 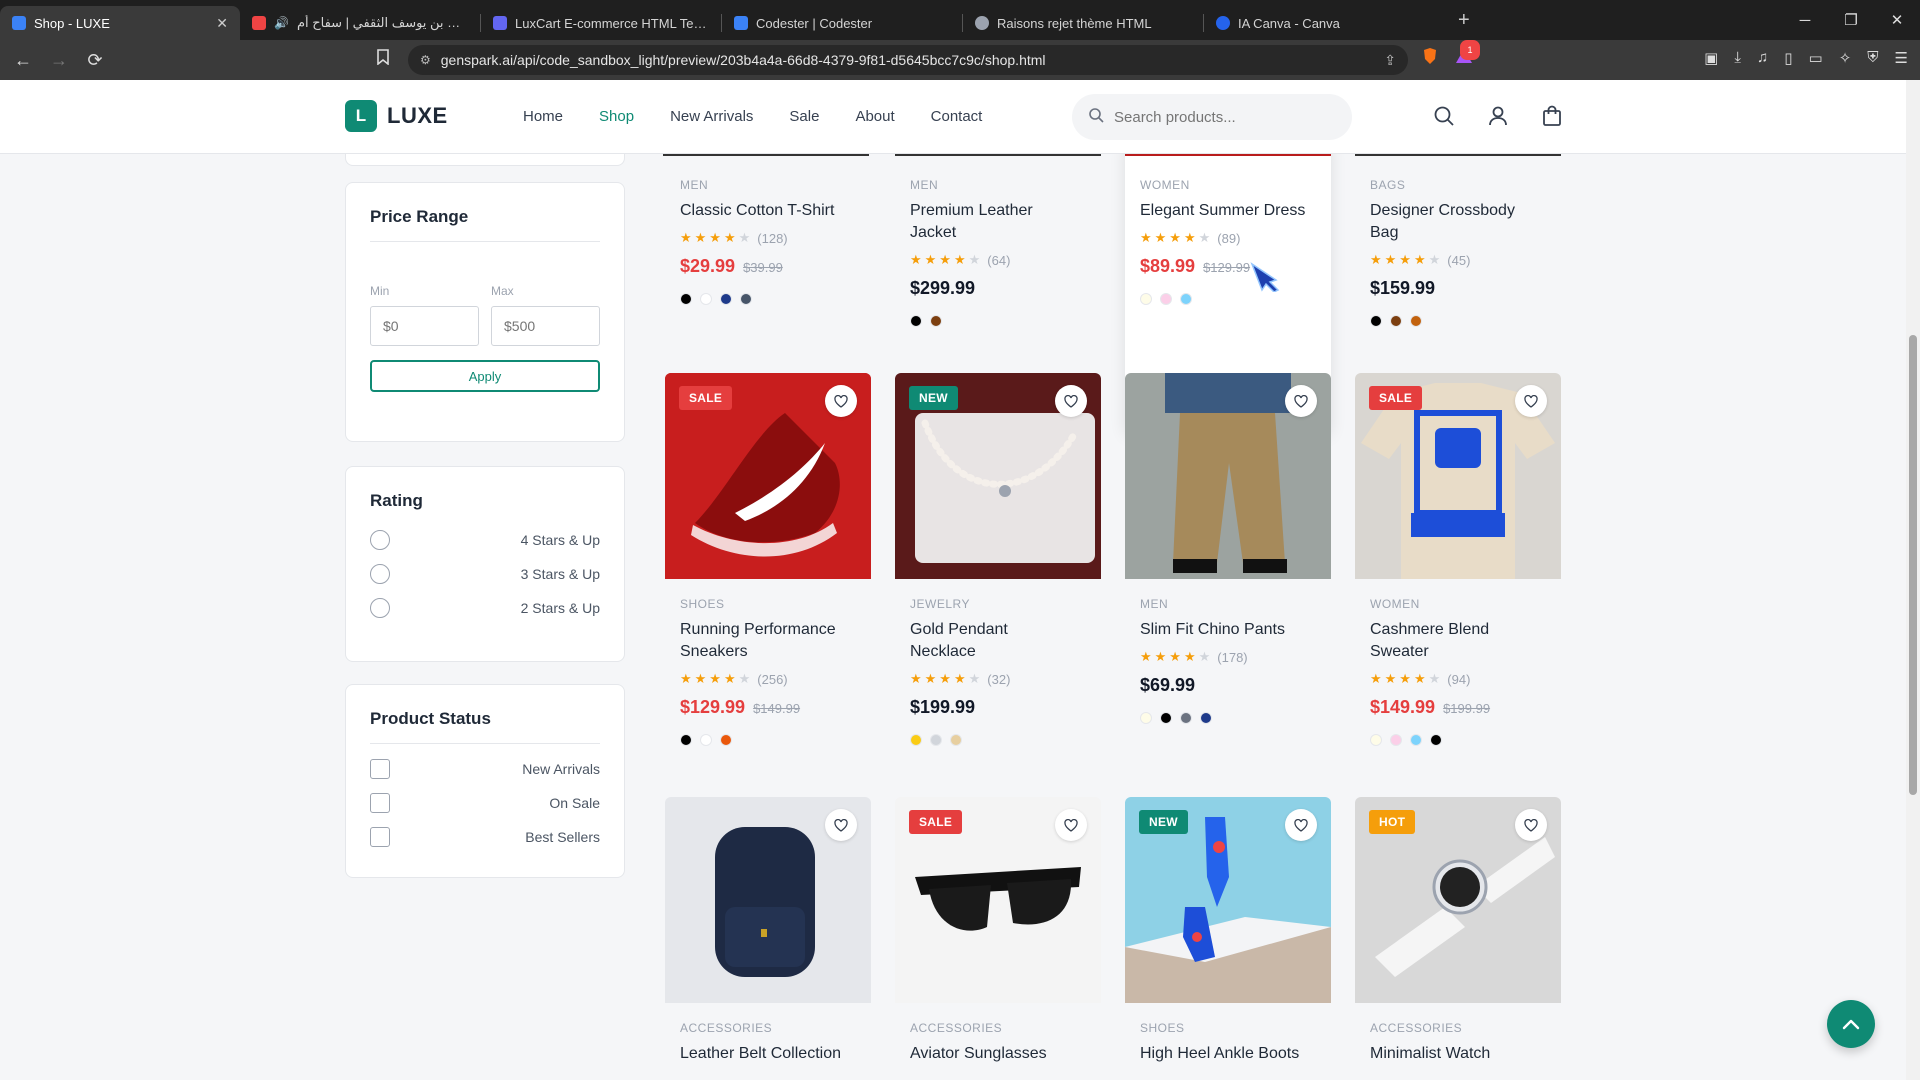 I want to click on close-icon: ✕, so click(x=222, y=23).